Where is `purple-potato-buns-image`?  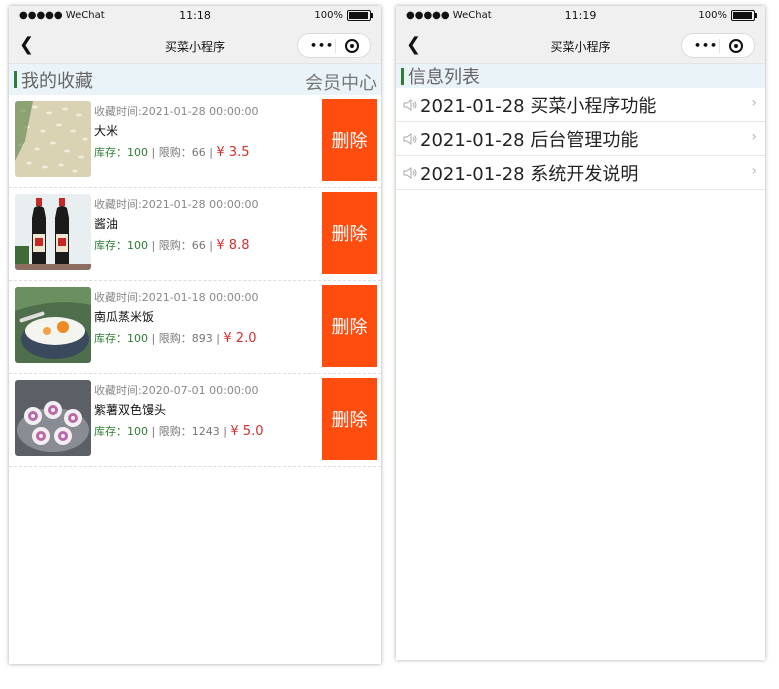 purple-potato-buns-image is located at coordinates (53, 418).